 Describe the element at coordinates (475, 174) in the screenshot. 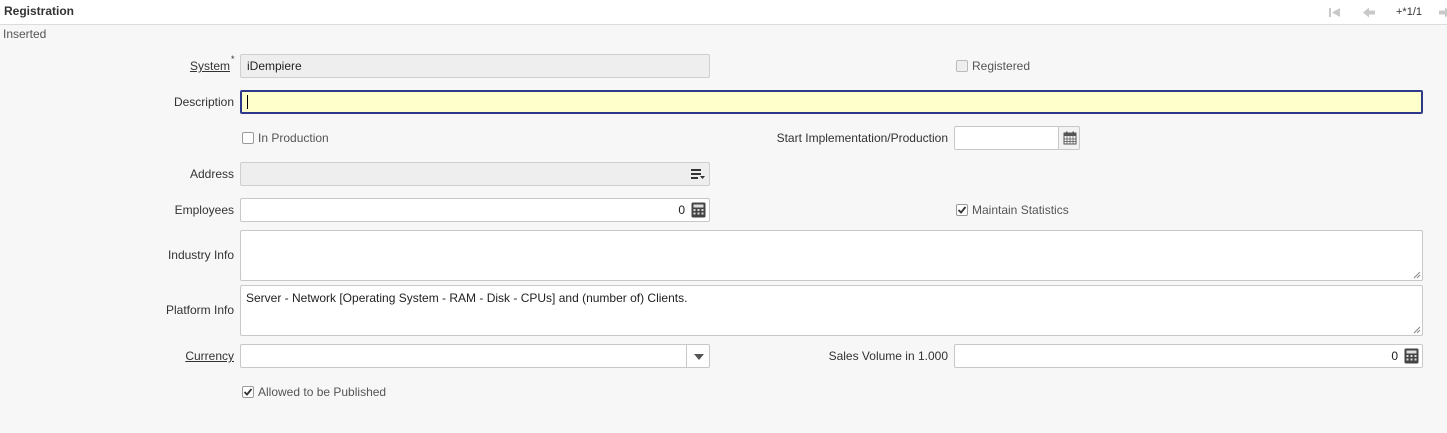

I see `address-field` at that location.